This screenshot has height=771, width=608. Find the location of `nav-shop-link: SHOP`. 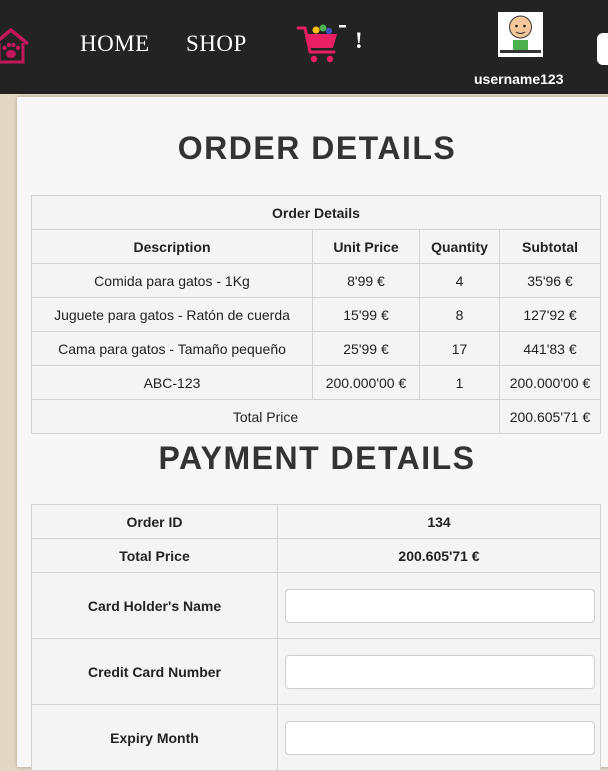

nav-shop-link: SHOP is located at coordinates (216, 44).